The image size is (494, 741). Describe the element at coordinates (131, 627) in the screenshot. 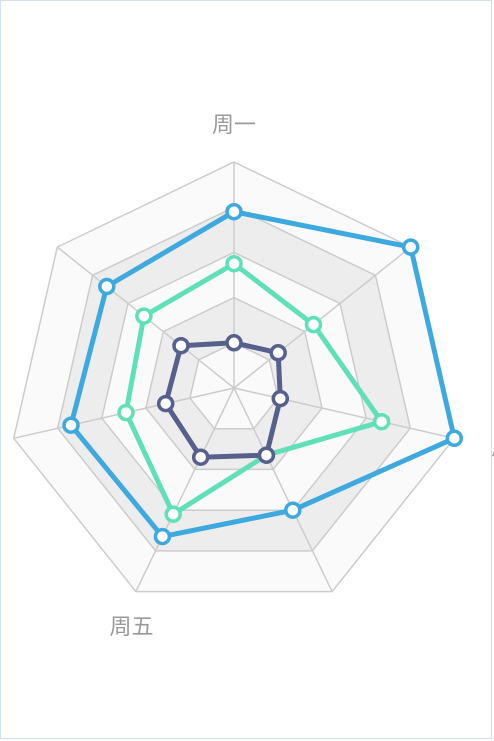

I see `axis-label-4: 周五` at that location.